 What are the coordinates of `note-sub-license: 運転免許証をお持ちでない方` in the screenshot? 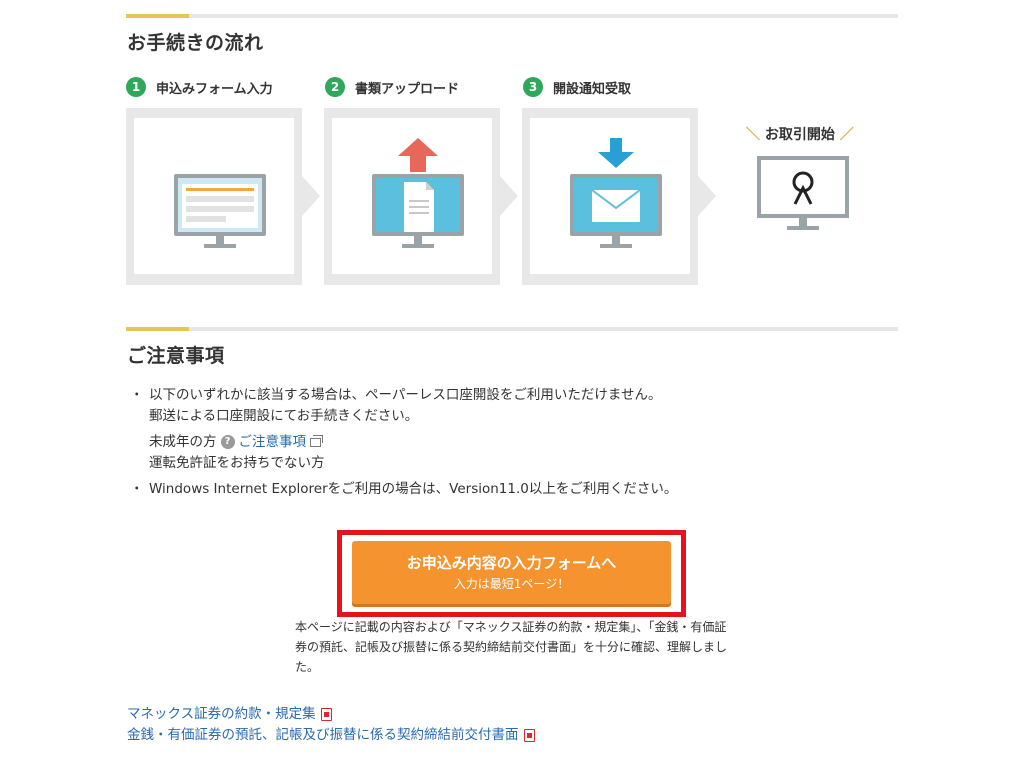 It's located at (237, 463).